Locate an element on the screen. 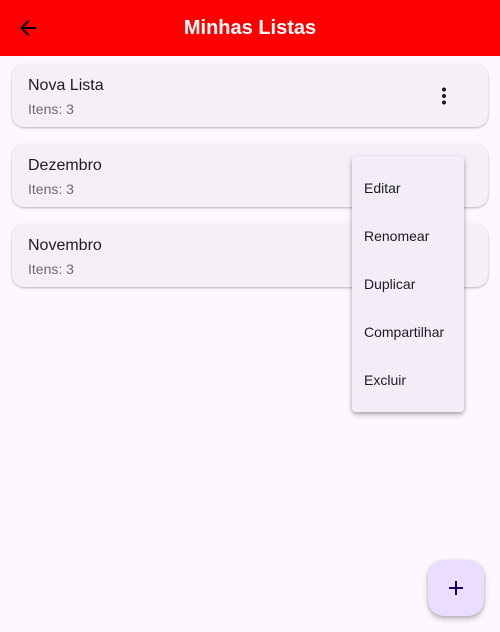 This screenshot has width=500, height=632. menu-item-compartilhar: Compartilhar is located at coordinates (408, 332).